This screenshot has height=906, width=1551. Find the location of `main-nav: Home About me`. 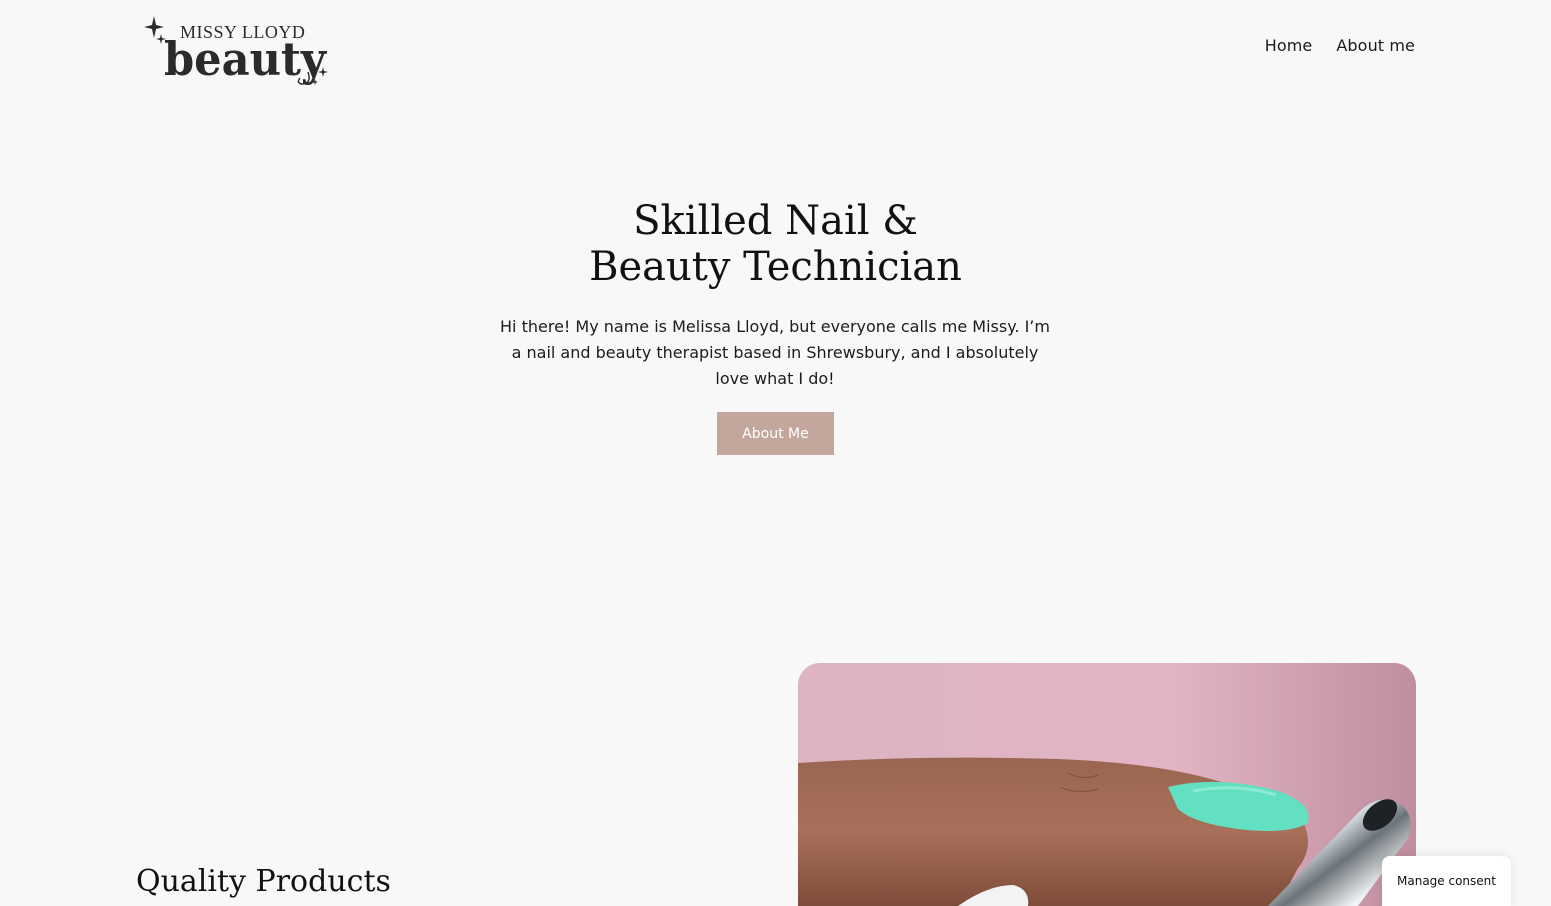

main-nav: Home About me is located at coordinates (1340, 45).